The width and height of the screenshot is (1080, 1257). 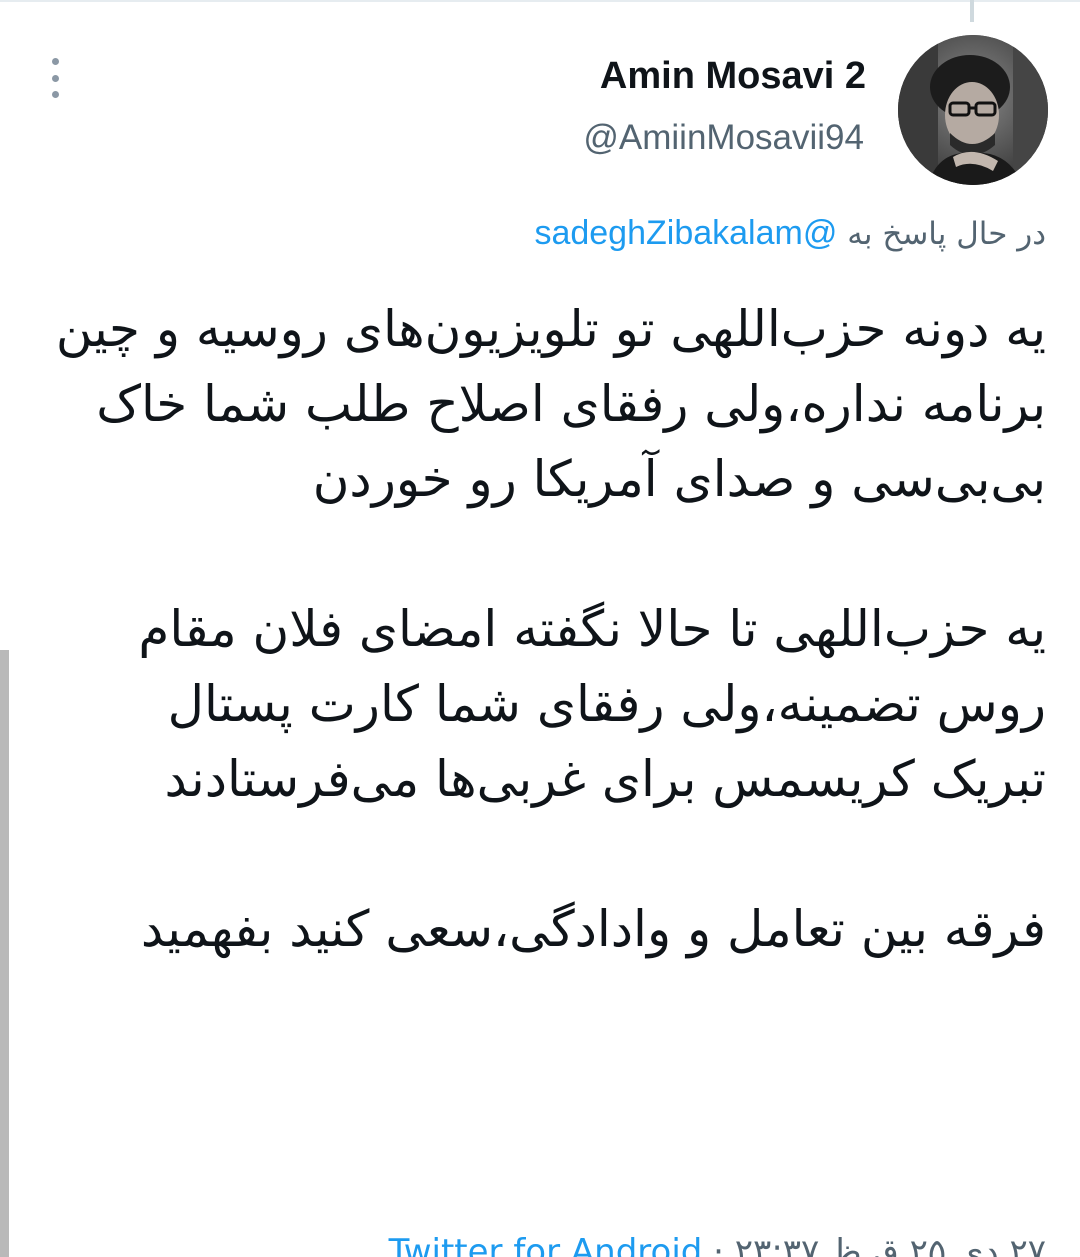 What do you see at coordinates (946, 234) in the screenshot?
I see `reply-prefix: در حال پاسخ به` at bounding box center [946, 234].